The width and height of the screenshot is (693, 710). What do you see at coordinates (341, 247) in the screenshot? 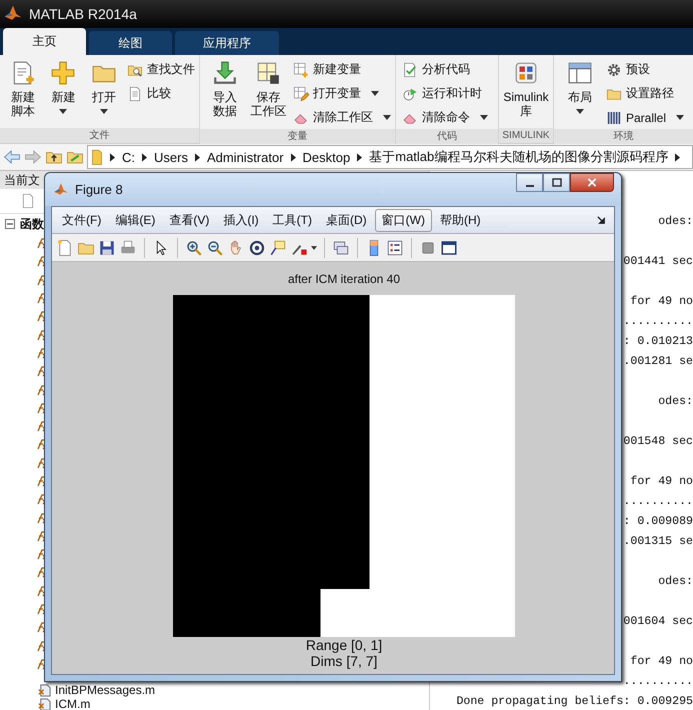
I see `link-icon` at bounding box center [341, 247].